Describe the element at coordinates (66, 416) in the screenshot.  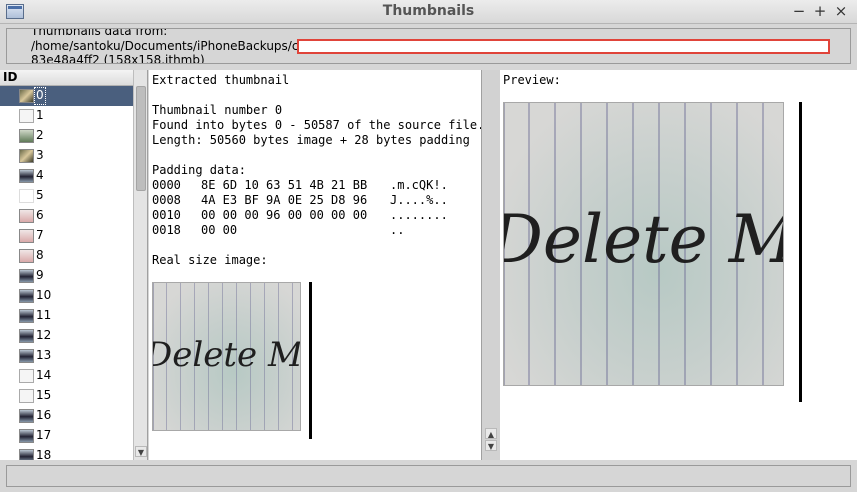
I see `list-item: 16` at that location.